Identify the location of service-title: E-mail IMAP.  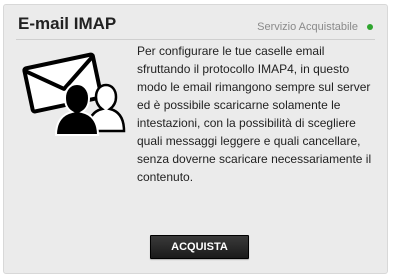
(67, 23).